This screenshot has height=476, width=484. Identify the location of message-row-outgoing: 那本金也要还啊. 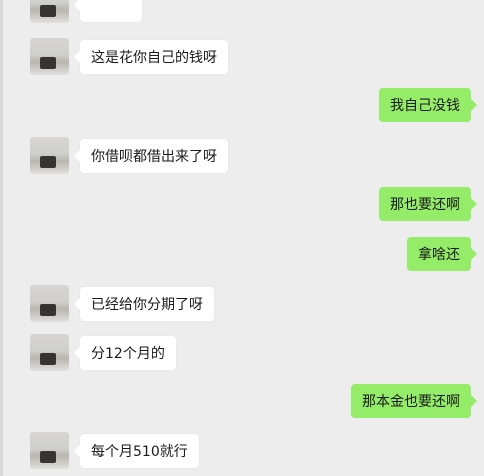
(242, 402).